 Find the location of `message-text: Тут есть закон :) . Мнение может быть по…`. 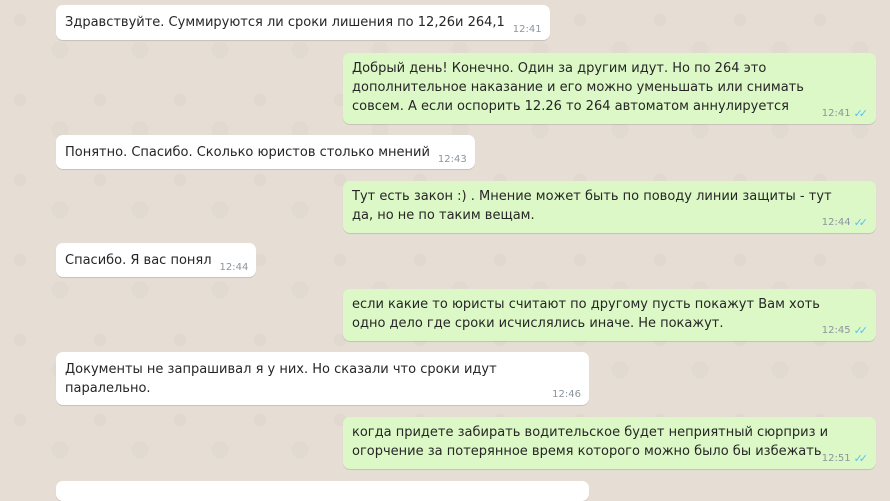

message-text: Тут есть закон :) . Мнение может быть по… is located at coordinates (592, 206).